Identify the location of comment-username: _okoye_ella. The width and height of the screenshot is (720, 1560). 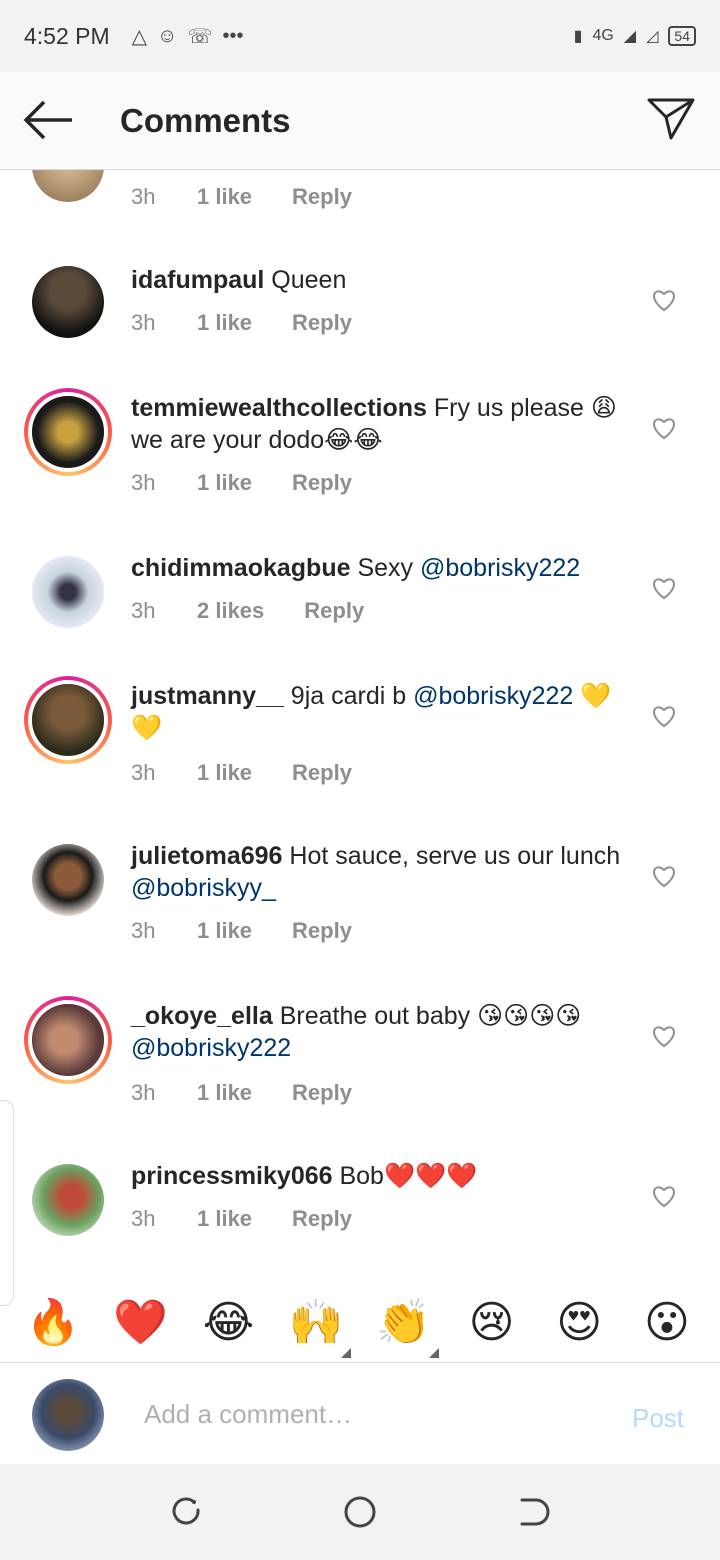
(202, 1016).